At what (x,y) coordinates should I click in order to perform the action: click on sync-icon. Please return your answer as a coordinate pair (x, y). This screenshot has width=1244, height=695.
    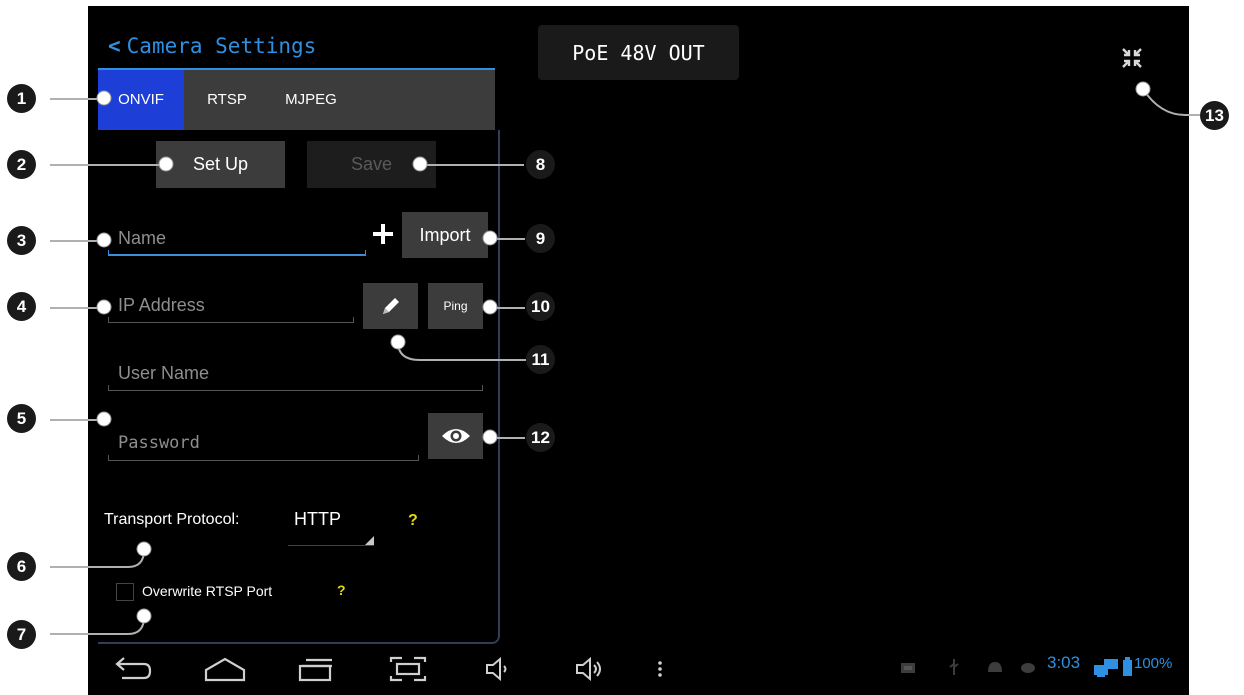
    Looking at the image, I should click on (1028, 668).